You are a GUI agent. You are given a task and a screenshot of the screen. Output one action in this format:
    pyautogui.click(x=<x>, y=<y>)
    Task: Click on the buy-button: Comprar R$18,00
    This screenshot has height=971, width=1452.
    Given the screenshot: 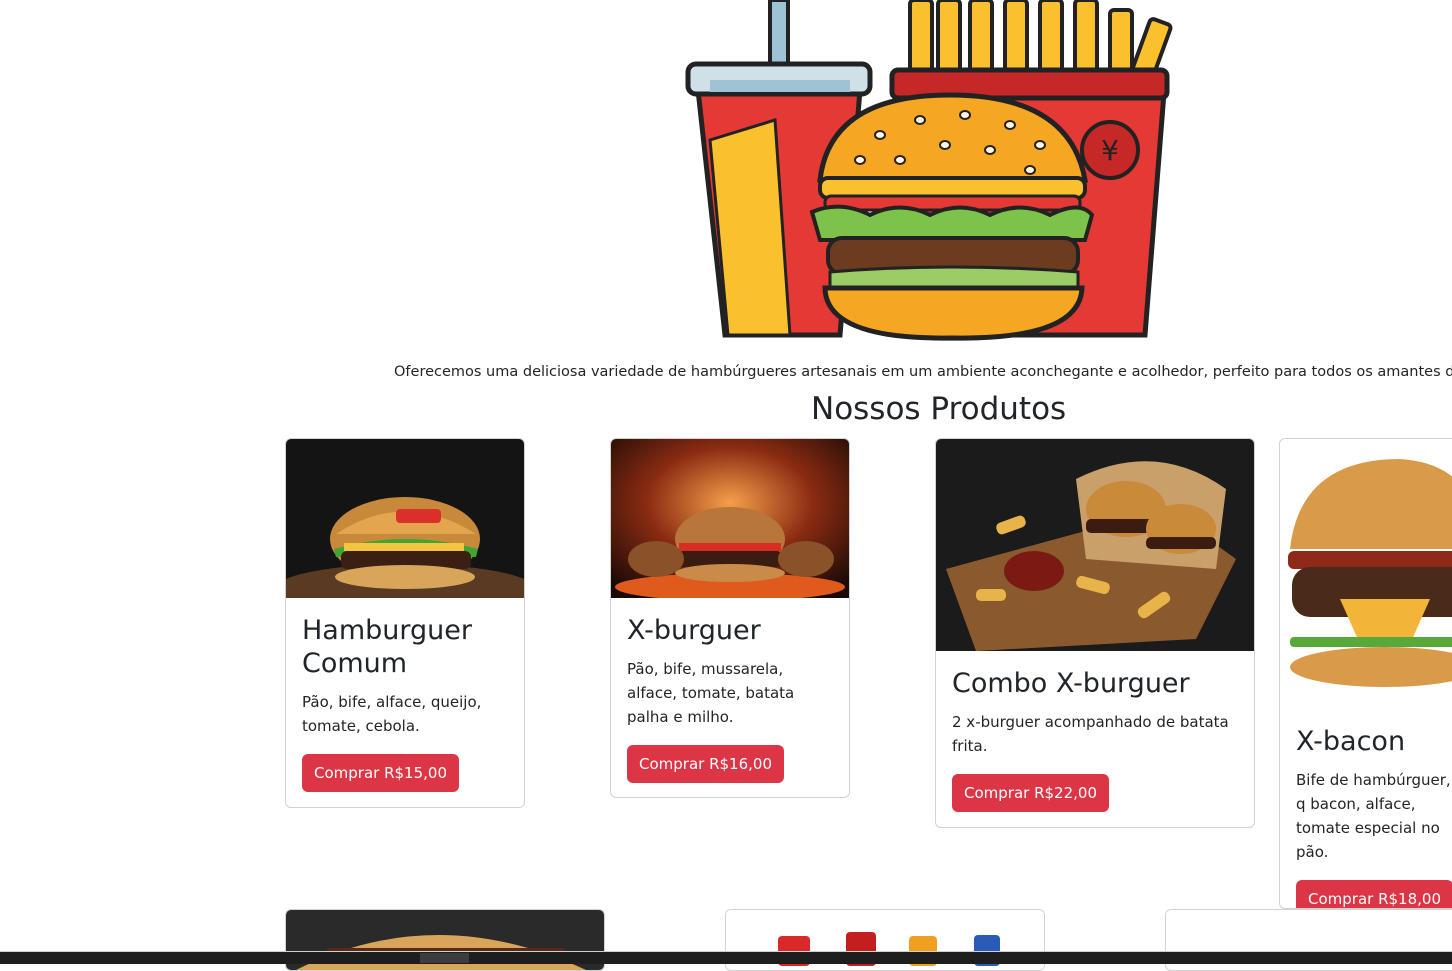 What is the action you would take?
    pyautogui.click(x=1374, y=894)
    